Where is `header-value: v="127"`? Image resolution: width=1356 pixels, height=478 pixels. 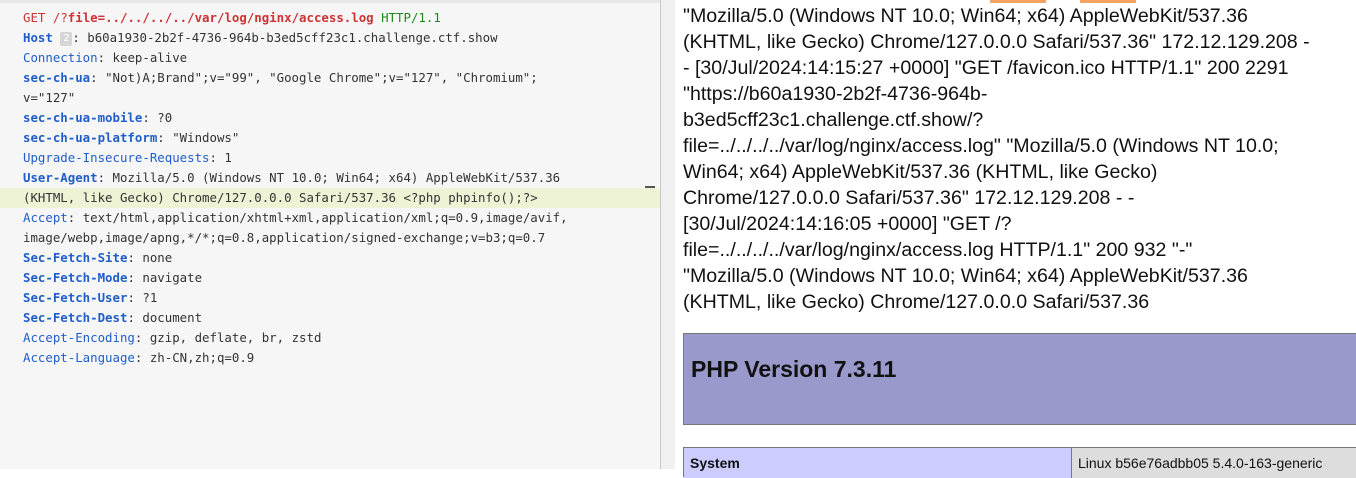
header-value: v="127" is located at coordinates (49, 97).